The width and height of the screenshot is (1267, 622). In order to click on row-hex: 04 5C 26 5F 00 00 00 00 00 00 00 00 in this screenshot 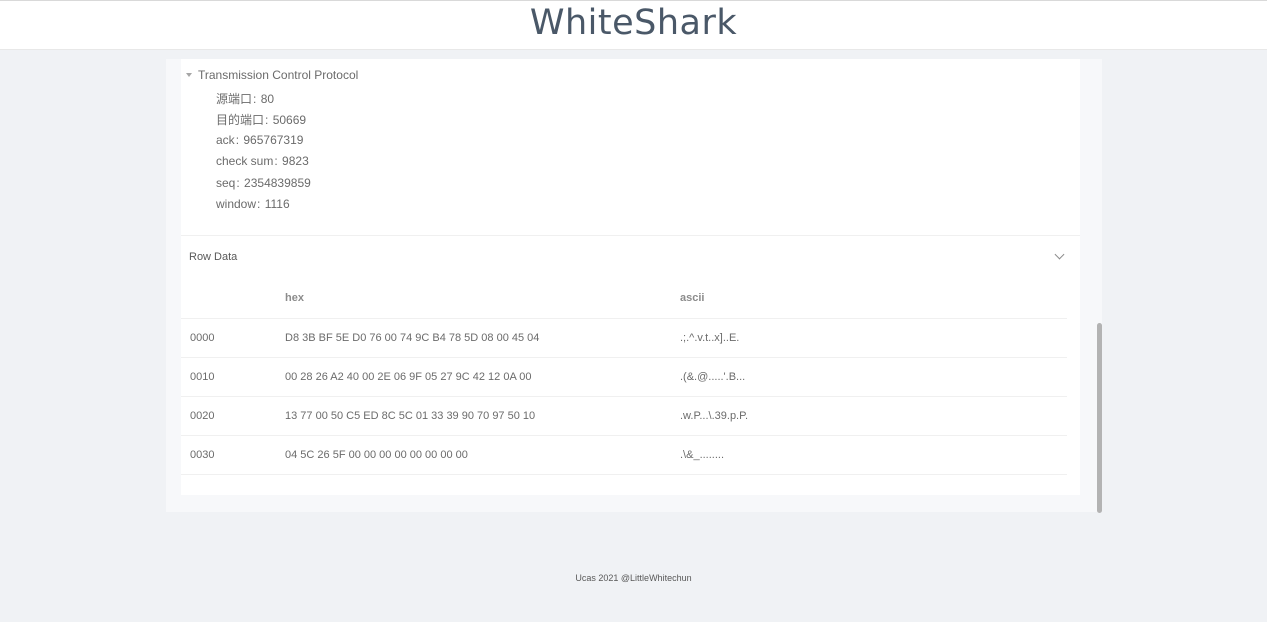, I will do `click(376, 455)`.